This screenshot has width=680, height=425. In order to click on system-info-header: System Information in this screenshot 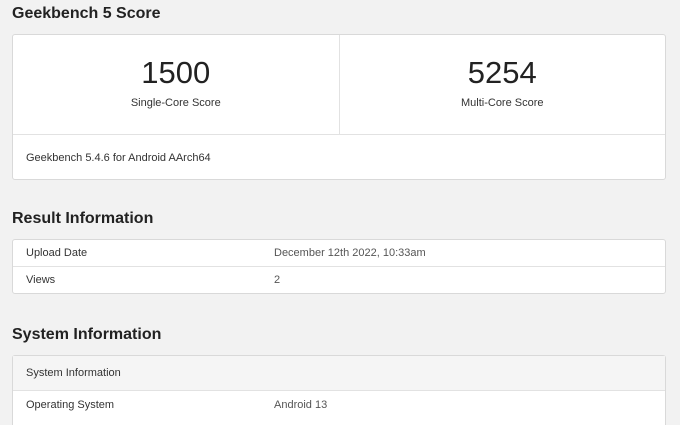, I will do `click(339, 373)`.